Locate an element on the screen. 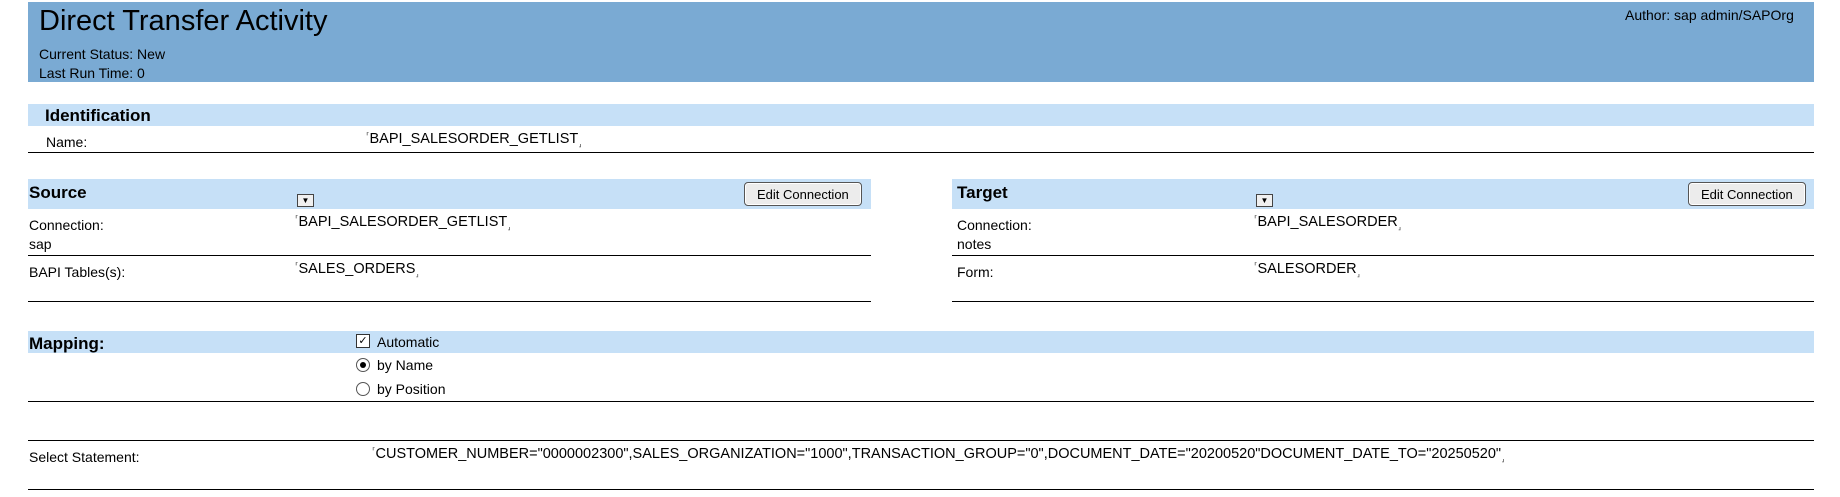 The image size is (1840, 497). mapping-band is located at coordinates (921, 342).